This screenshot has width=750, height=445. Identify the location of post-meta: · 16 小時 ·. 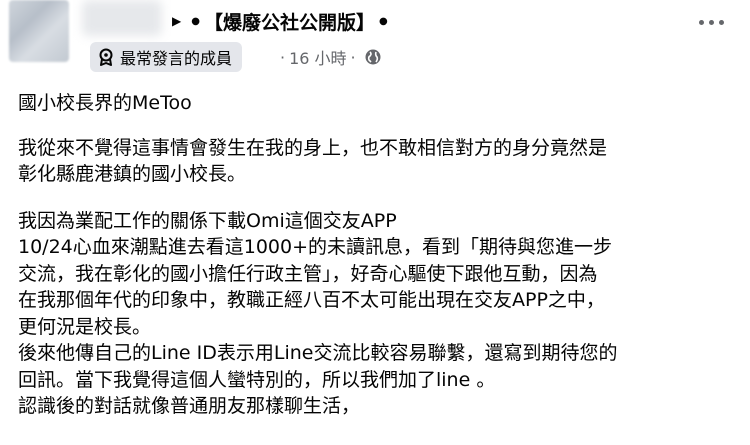
(328, 57).